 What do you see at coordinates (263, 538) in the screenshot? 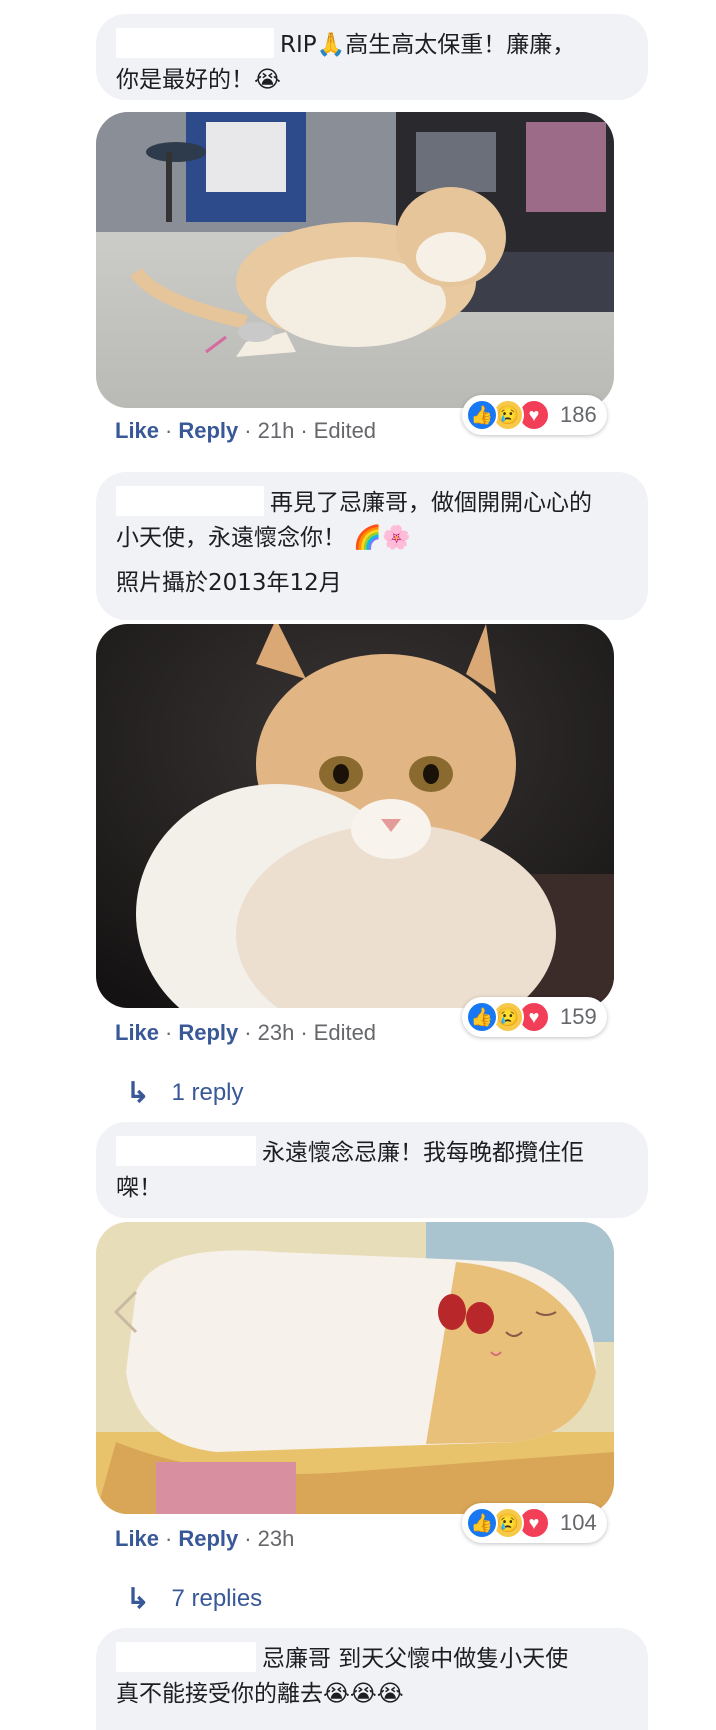
I see `comment-text: 小天使，永遠懷念你！ 🌈🌸` at bounding box center [263, 538].